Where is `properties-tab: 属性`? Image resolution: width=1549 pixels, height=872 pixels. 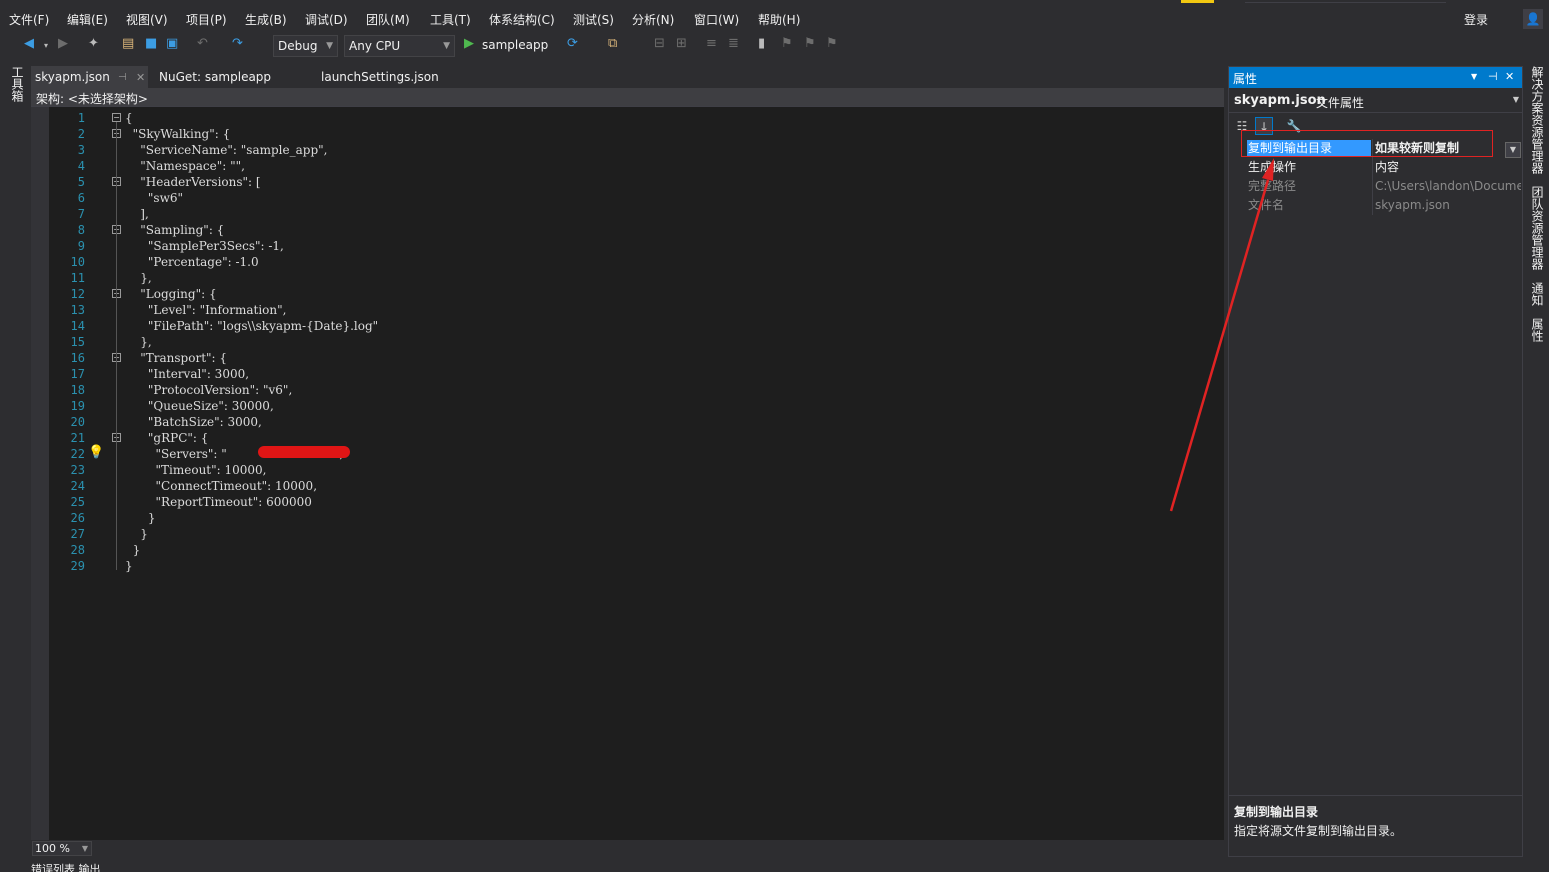 properties-tab: 属性 is located at coordinates (1537, 330).